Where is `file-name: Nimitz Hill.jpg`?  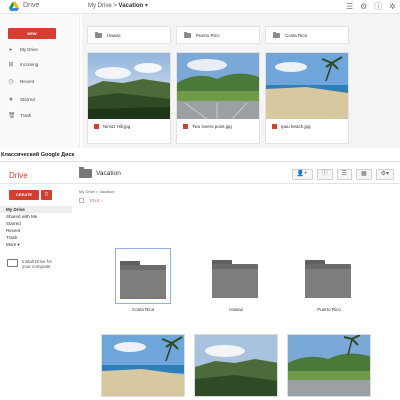 file-name: Nimitz Hill.jpg is located at coordinates (112, 126).